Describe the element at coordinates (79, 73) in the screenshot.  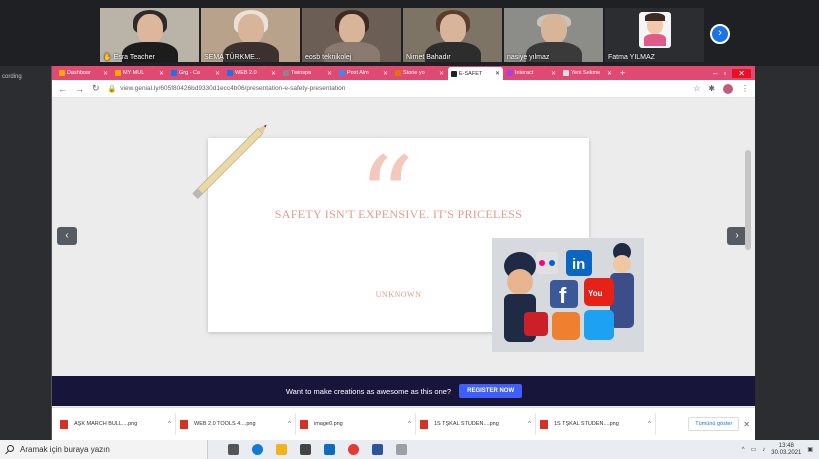
I see `tab-label: Dashboar` at that location.